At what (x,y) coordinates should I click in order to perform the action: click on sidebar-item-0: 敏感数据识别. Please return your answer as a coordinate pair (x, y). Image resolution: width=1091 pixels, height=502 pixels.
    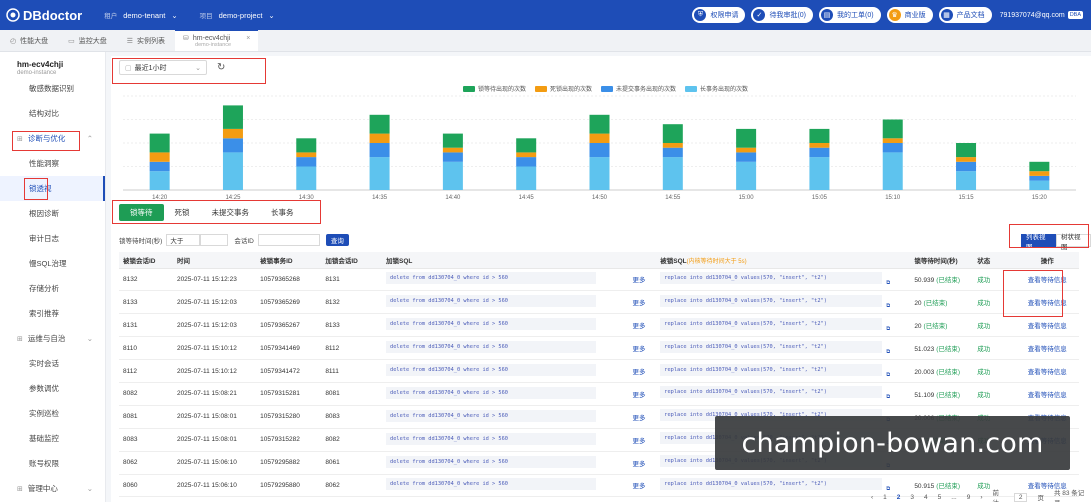
    Looking at the image, I should click on (52, 88).